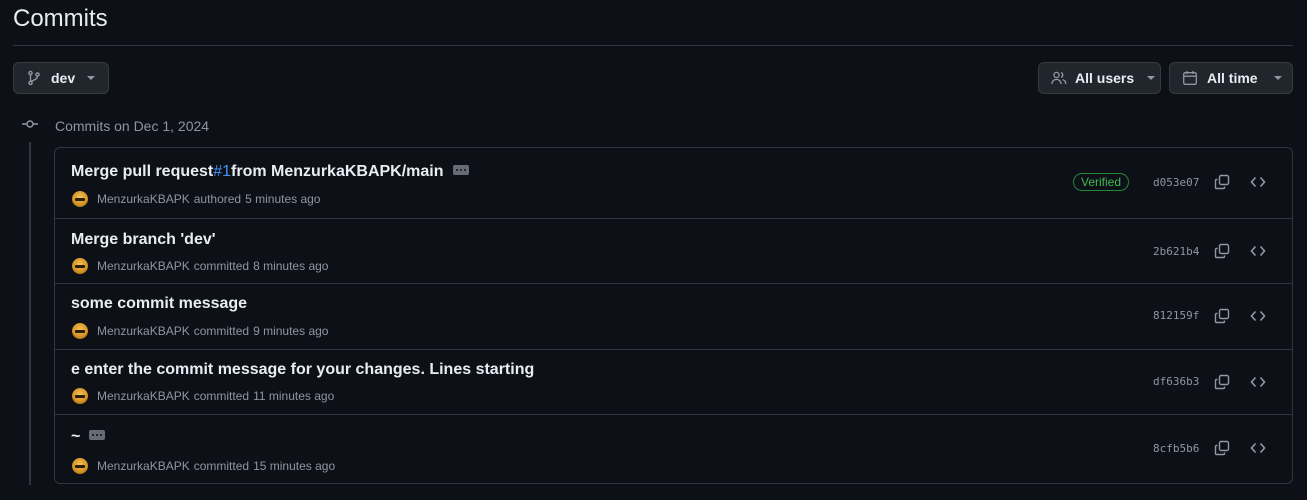 The height and width of the screenshot is (500, 1307). I want to click on people-icon, so click(1059, 78).